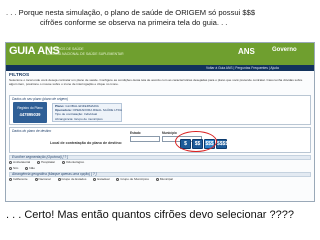  I want to click on area-option-2-label: Nacional, so click(44, 179).